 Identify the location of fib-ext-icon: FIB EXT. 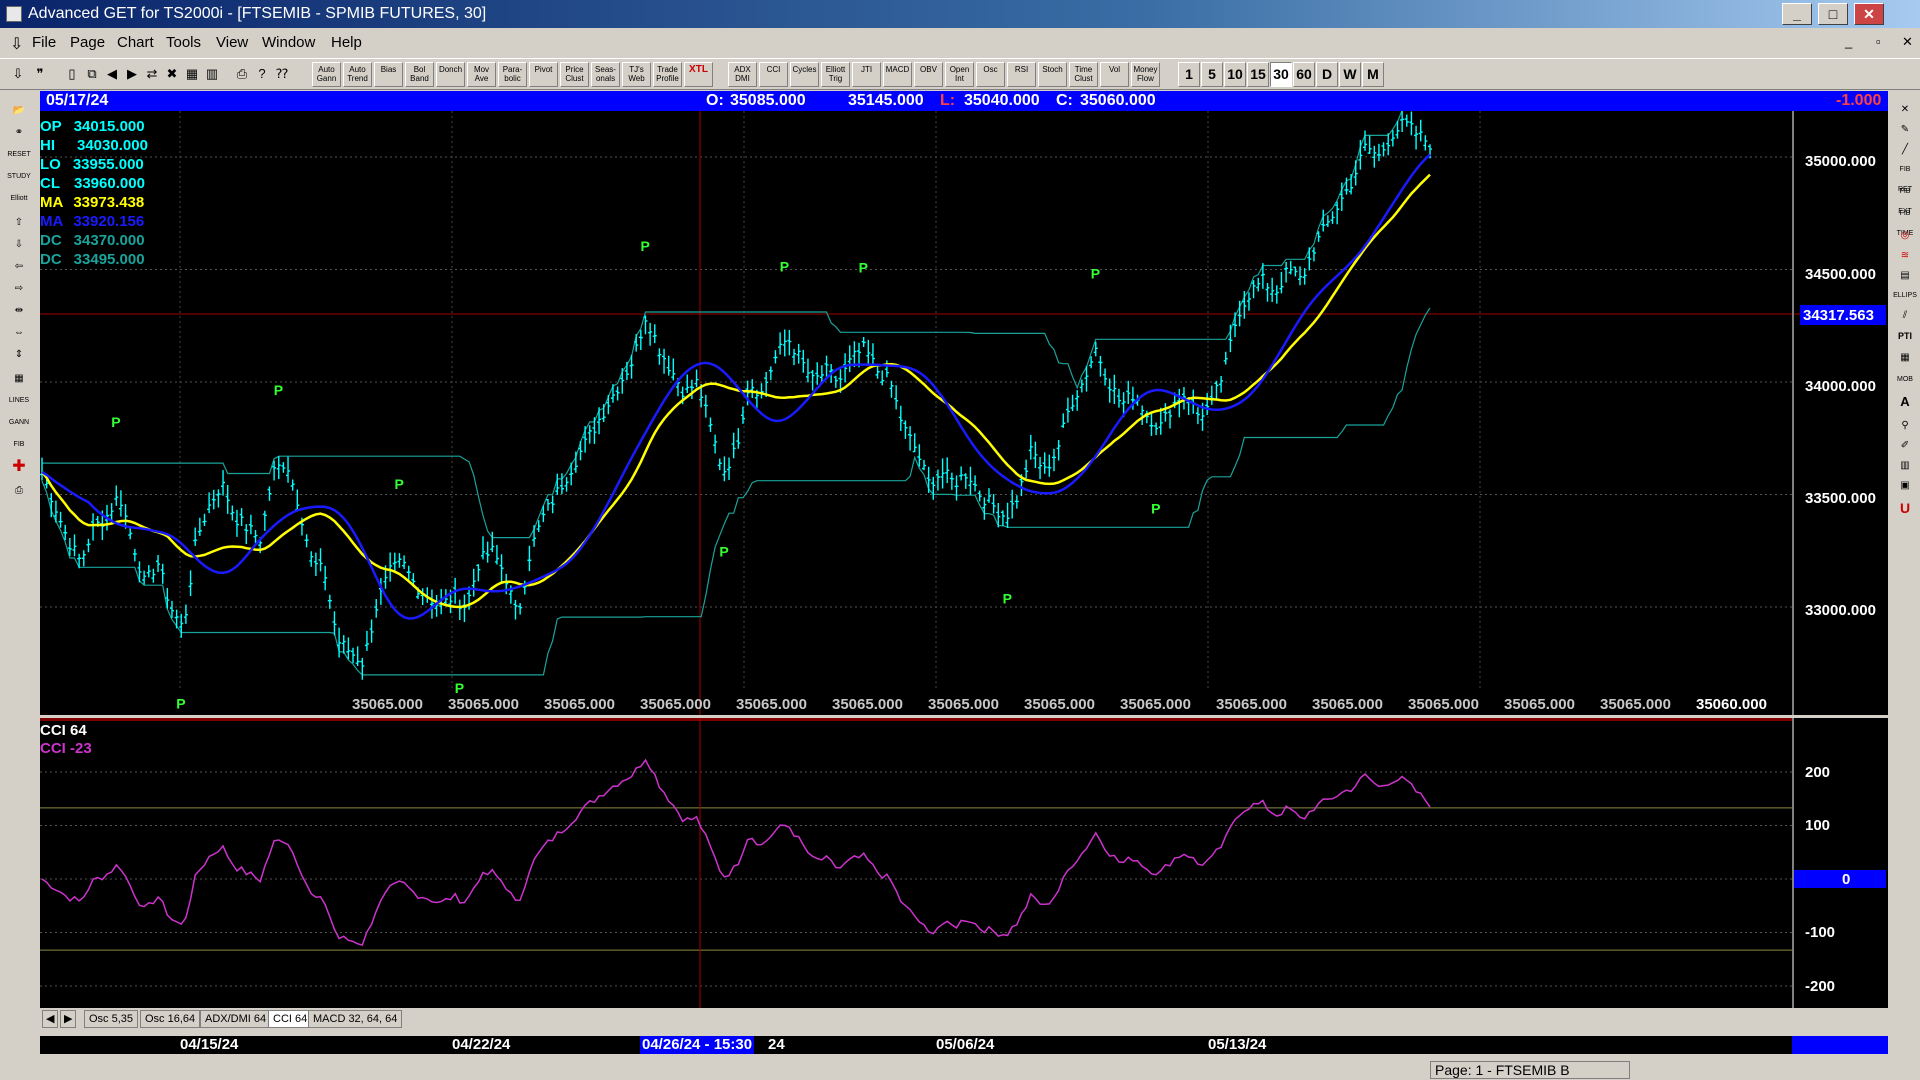
(1905, 198).